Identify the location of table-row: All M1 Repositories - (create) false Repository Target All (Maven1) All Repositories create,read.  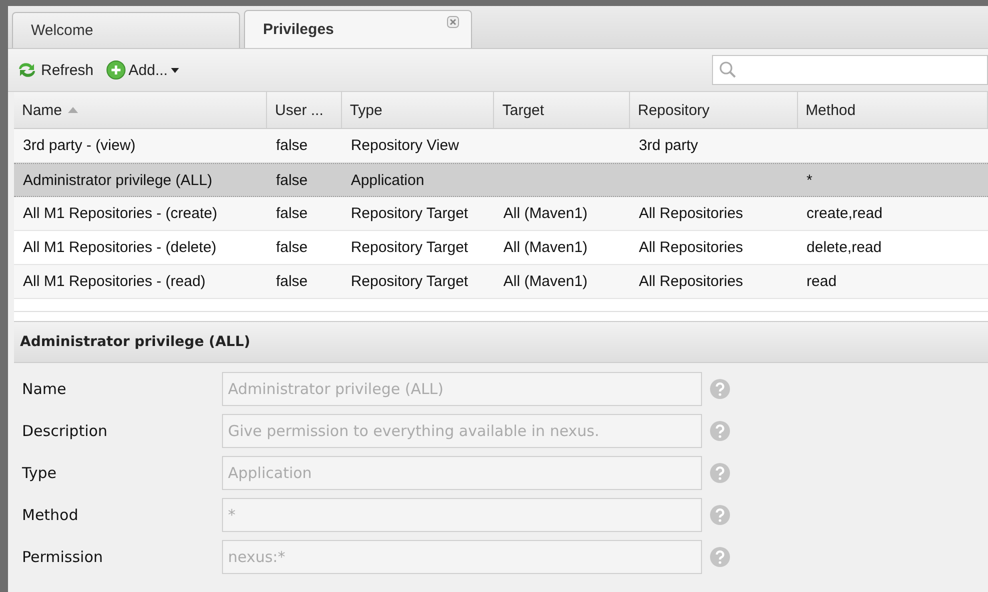
(501, 214).